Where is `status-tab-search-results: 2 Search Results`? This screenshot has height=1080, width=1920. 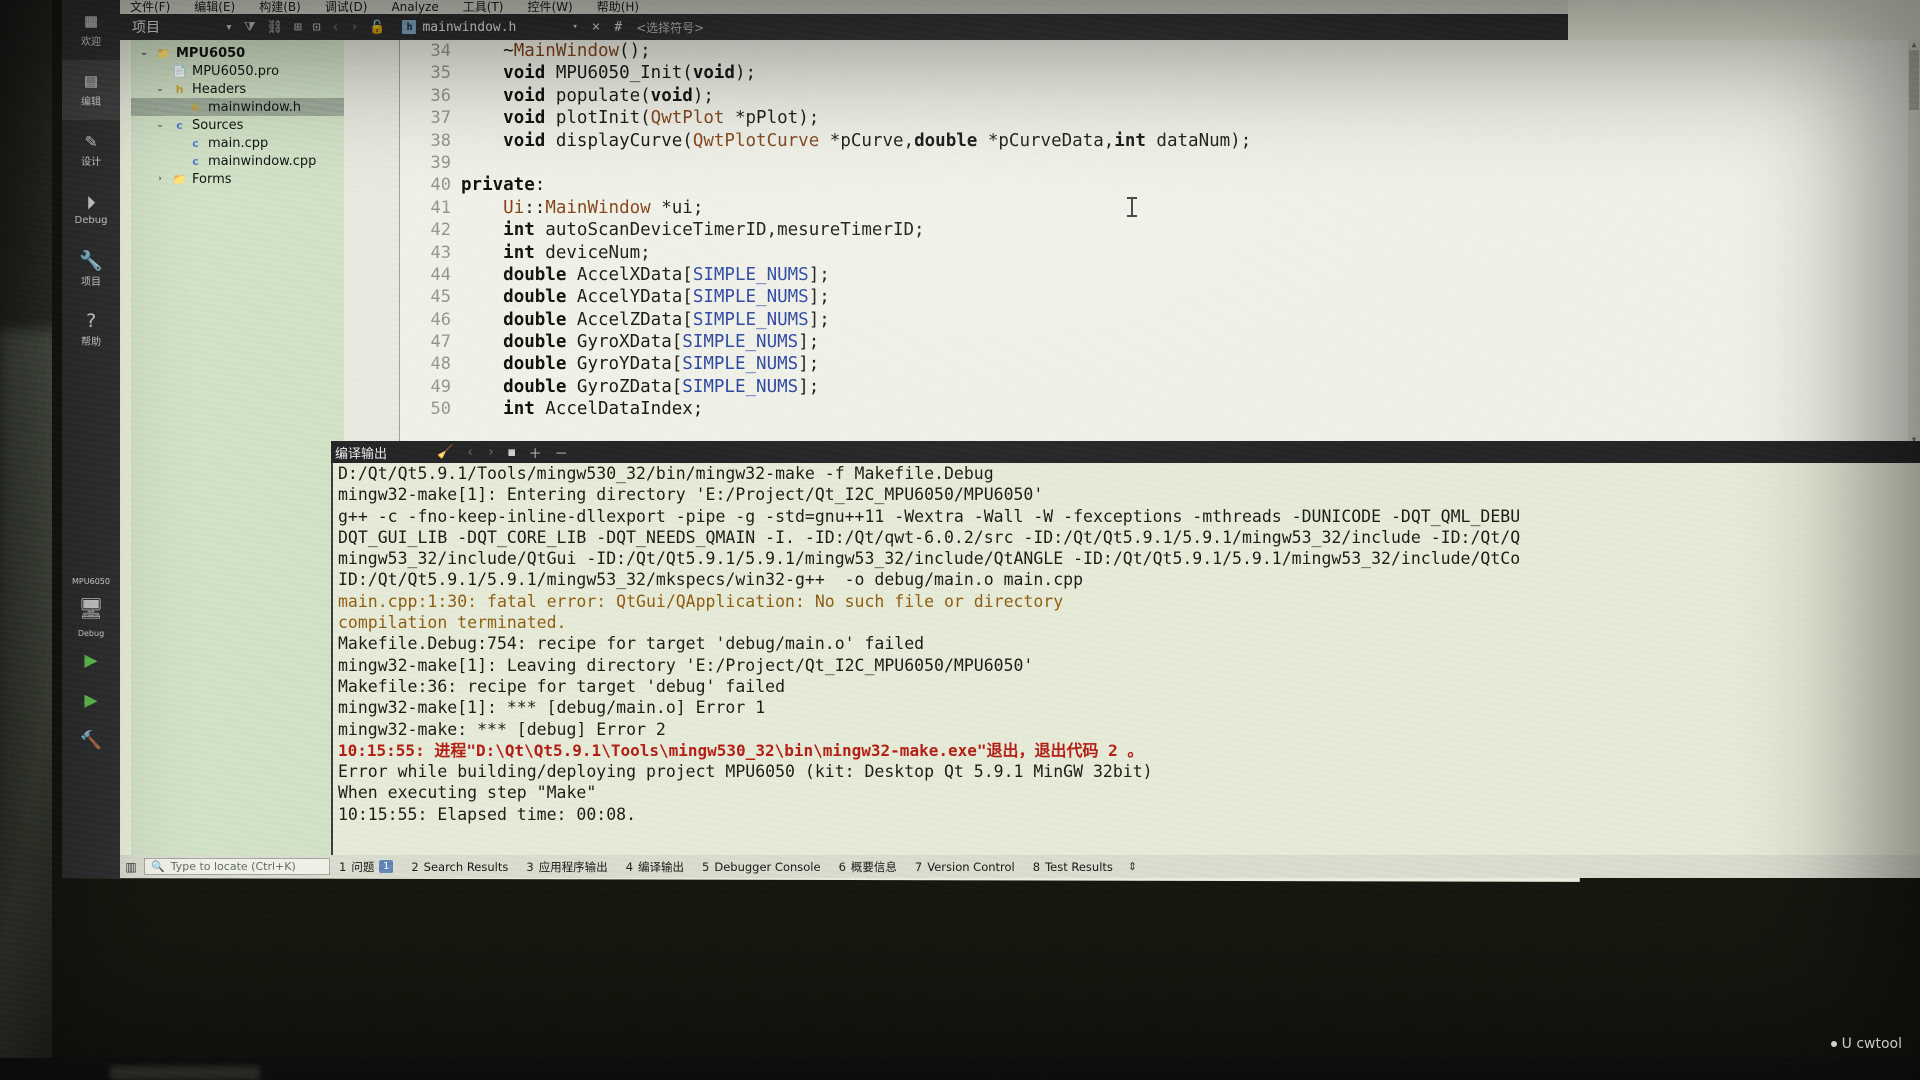 status-tab-search-results: 2 Search Results is located at coordinates (459, 866).